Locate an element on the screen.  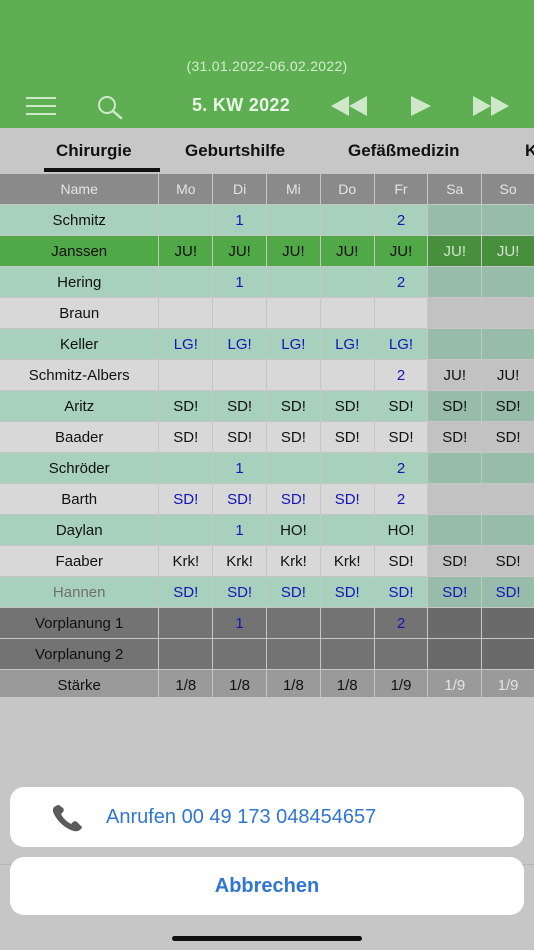
table-row: Daylan 1 HO! HO! is located at coordinates (267, 530).